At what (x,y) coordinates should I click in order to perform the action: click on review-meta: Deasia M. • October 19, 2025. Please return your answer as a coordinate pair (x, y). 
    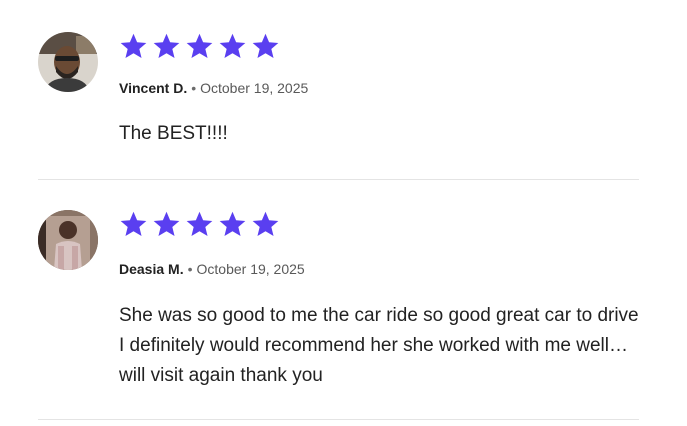
    Looking at the image, I should click on (212, 269).